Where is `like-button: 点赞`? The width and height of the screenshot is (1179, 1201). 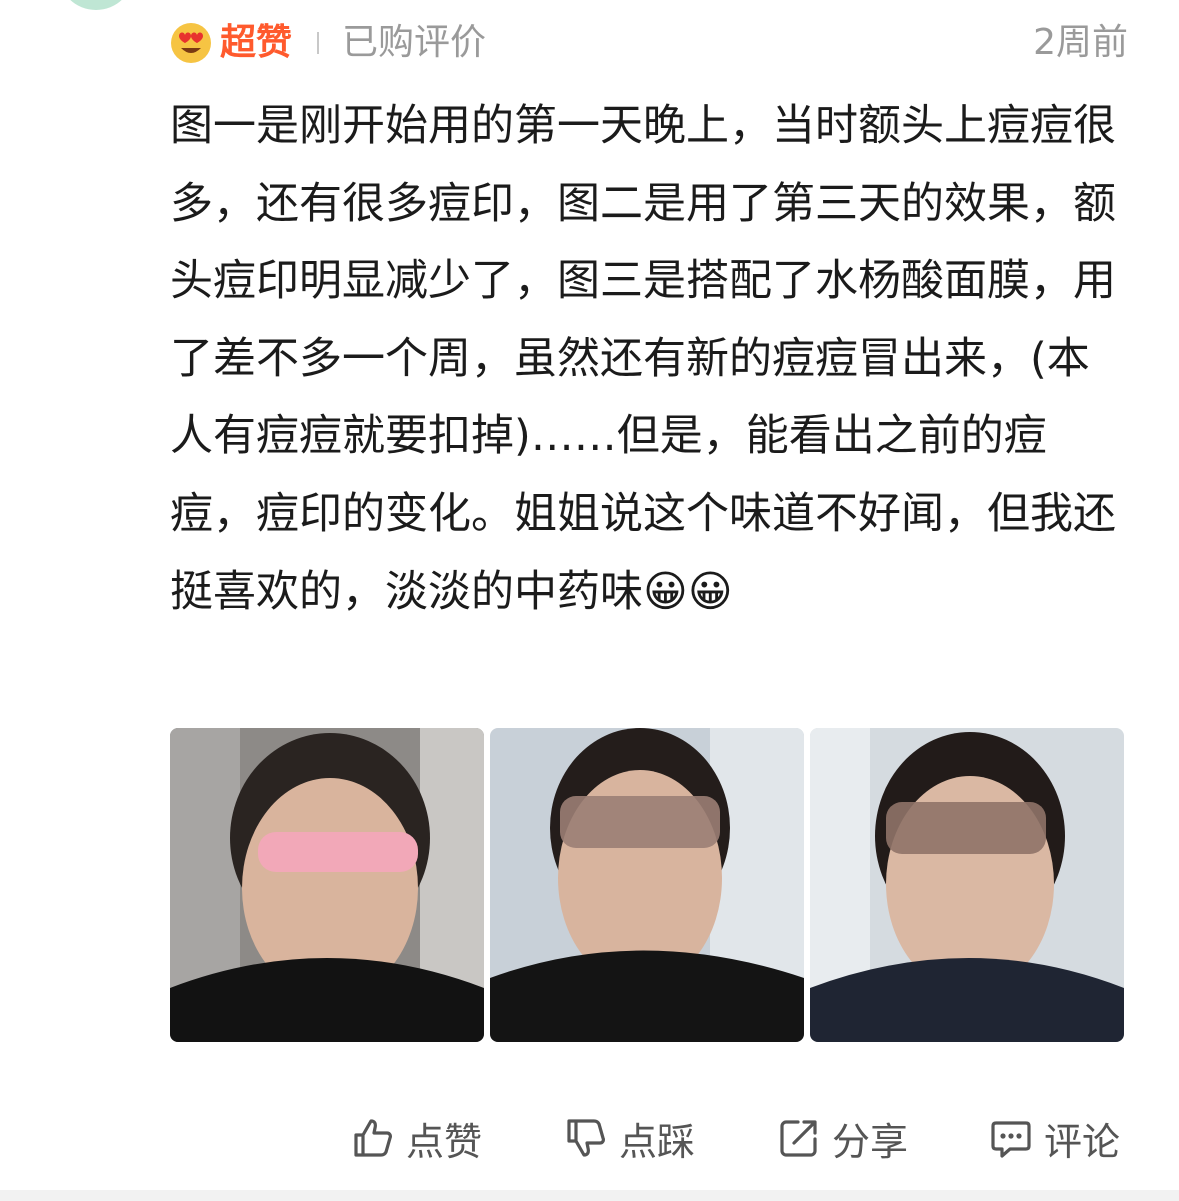 like-button: 点赞 is located at coordinates (416, 1138).